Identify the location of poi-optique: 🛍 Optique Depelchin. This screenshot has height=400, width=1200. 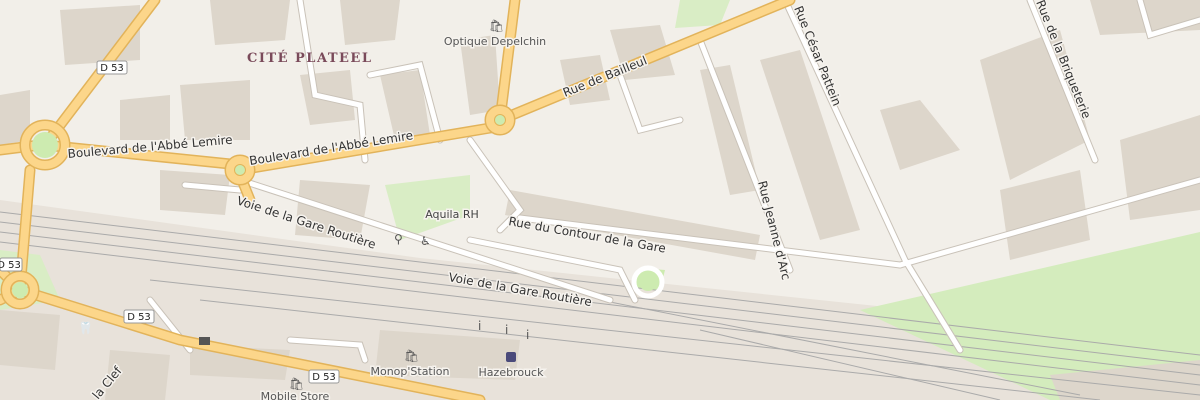
(494, 34).